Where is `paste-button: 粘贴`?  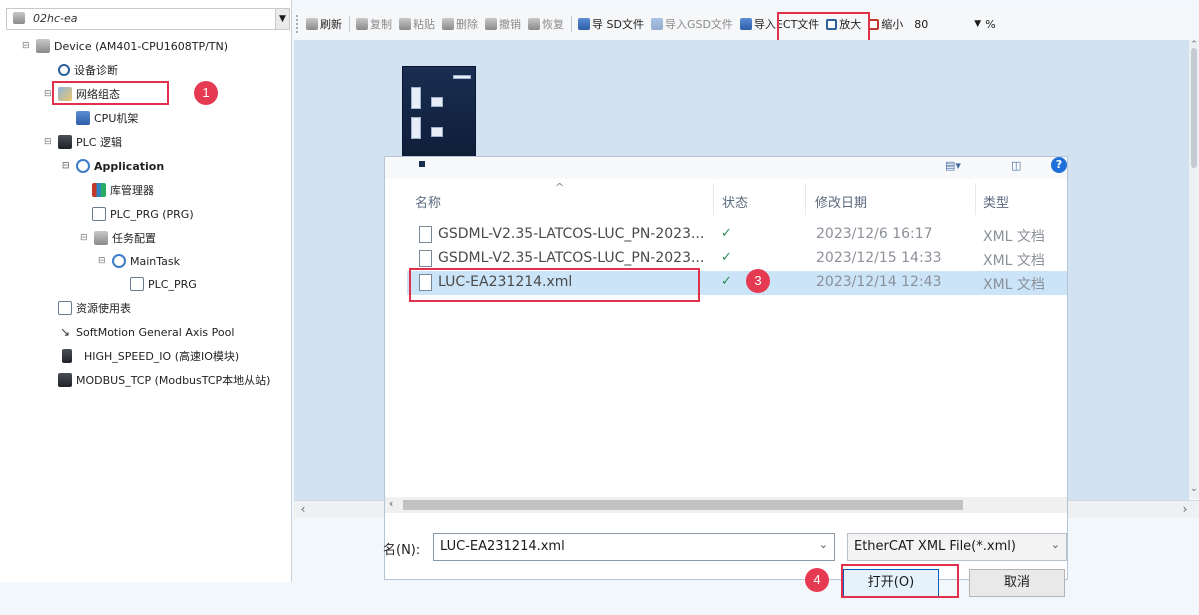
paste-button: 粘贴 is located at coordinates (417, 24).